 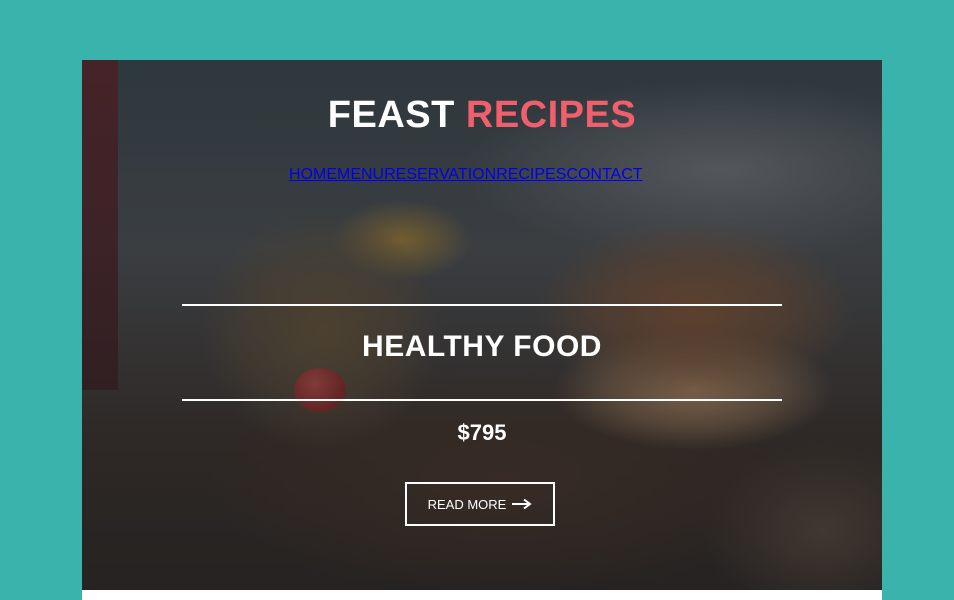 What do you see at coordinates (482, 400) in the screenshot?
I see `divider-bottom` at bounding box center [482, 400].